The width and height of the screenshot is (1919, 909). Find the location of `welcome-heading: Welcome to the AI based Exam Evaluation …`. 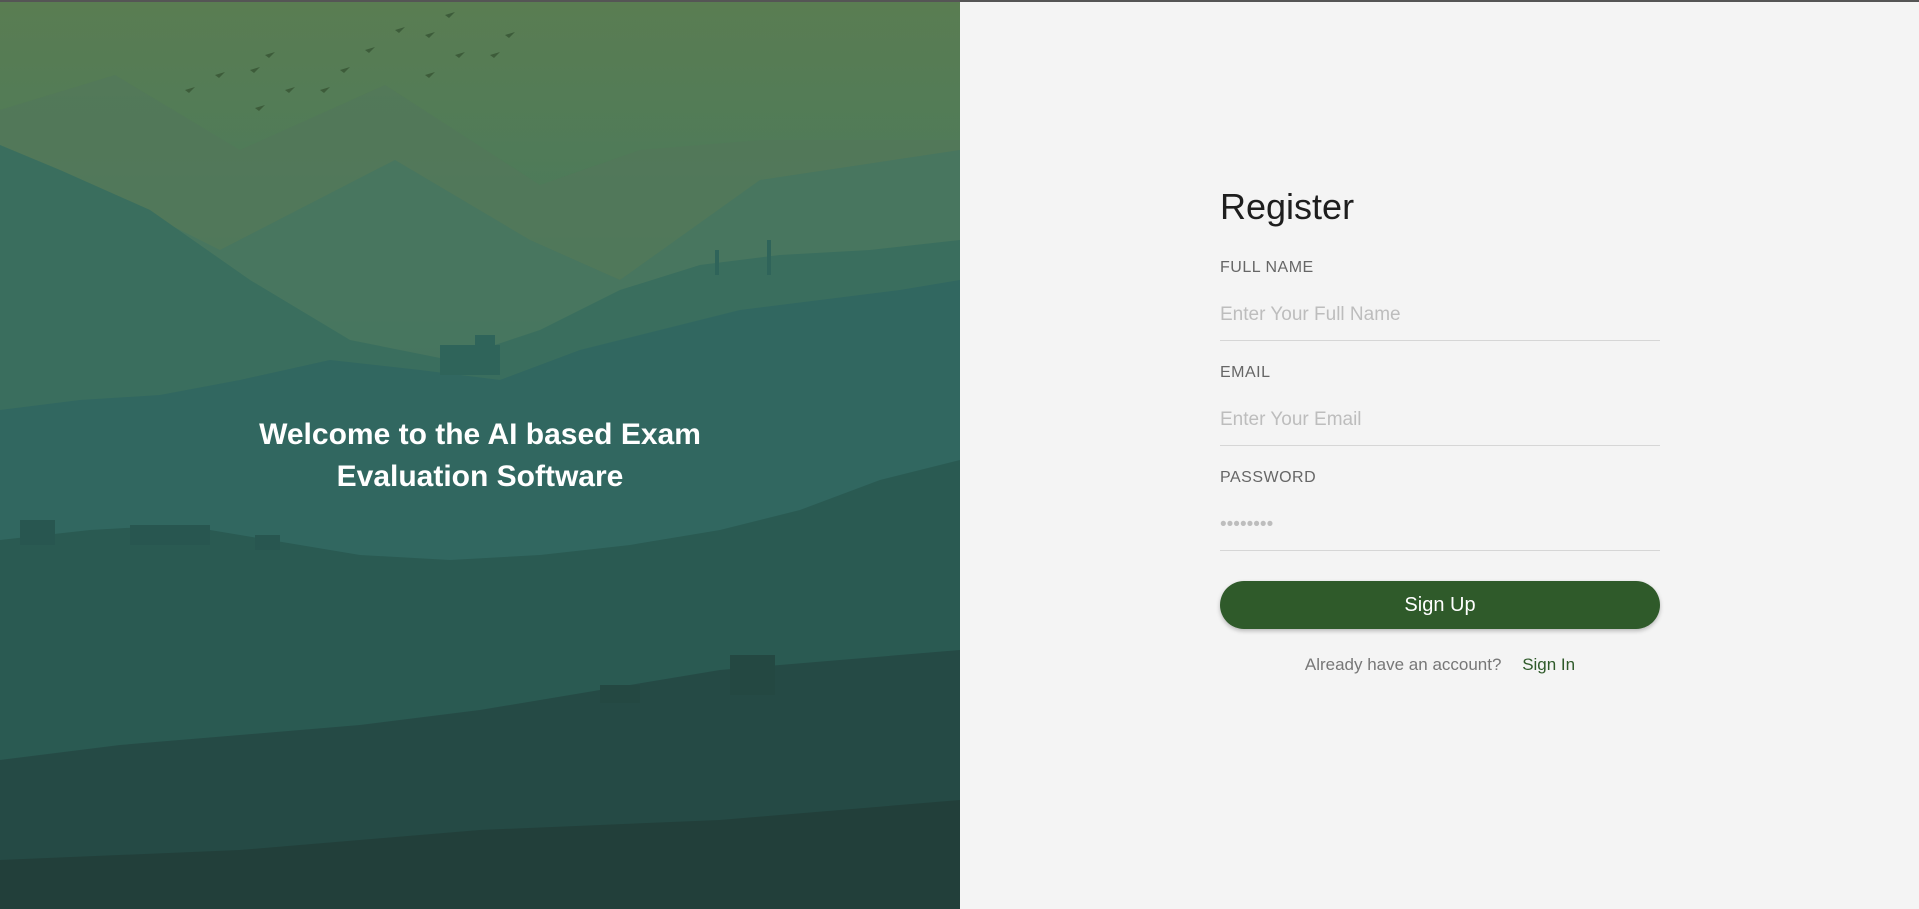

welcome-heading: Welcome to the AI based Exam Evaluation … is located at coordinates (480, 456).